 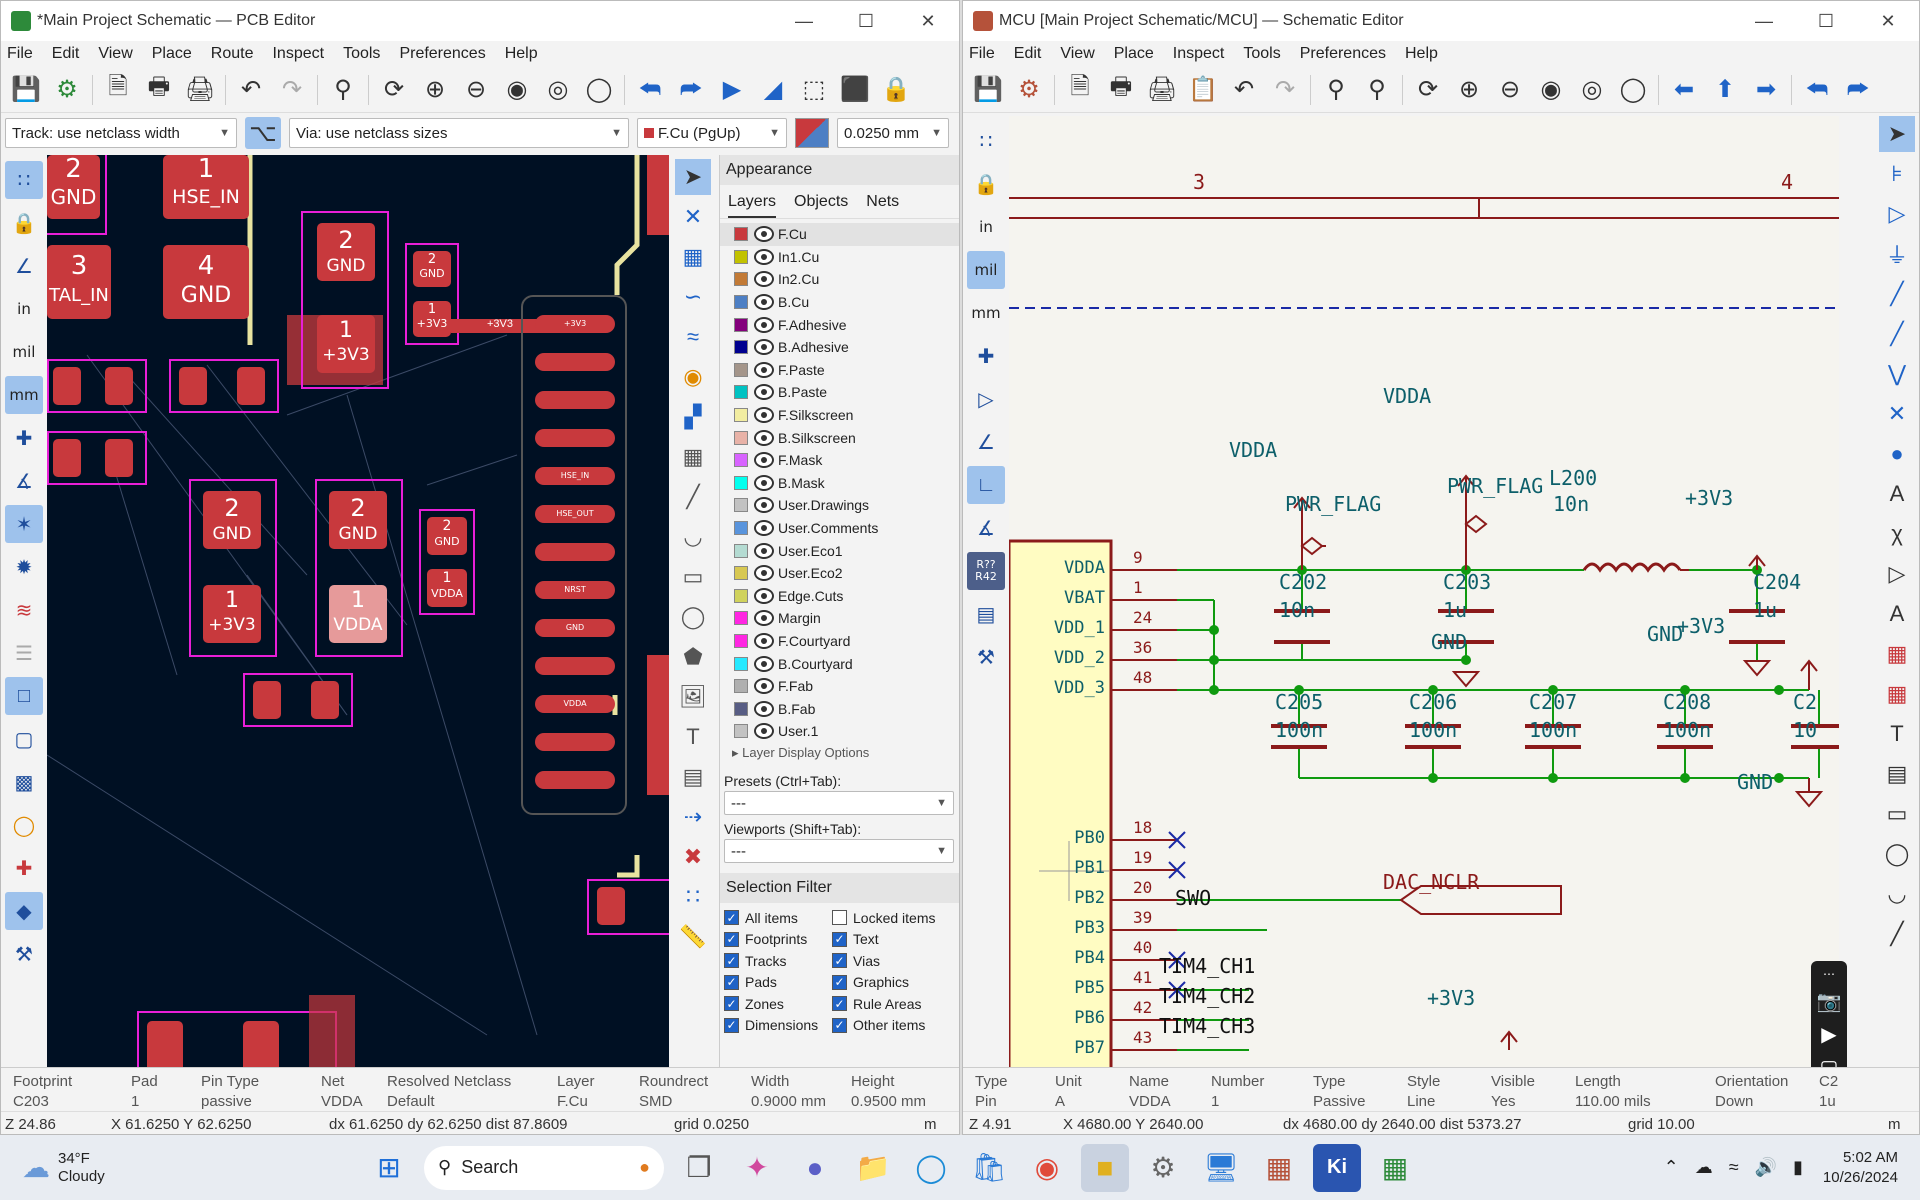 What do you see at coordinates (24, 395) in the screenshot?
I see `units-mm-button: mm` at bounding box center [24, 395].